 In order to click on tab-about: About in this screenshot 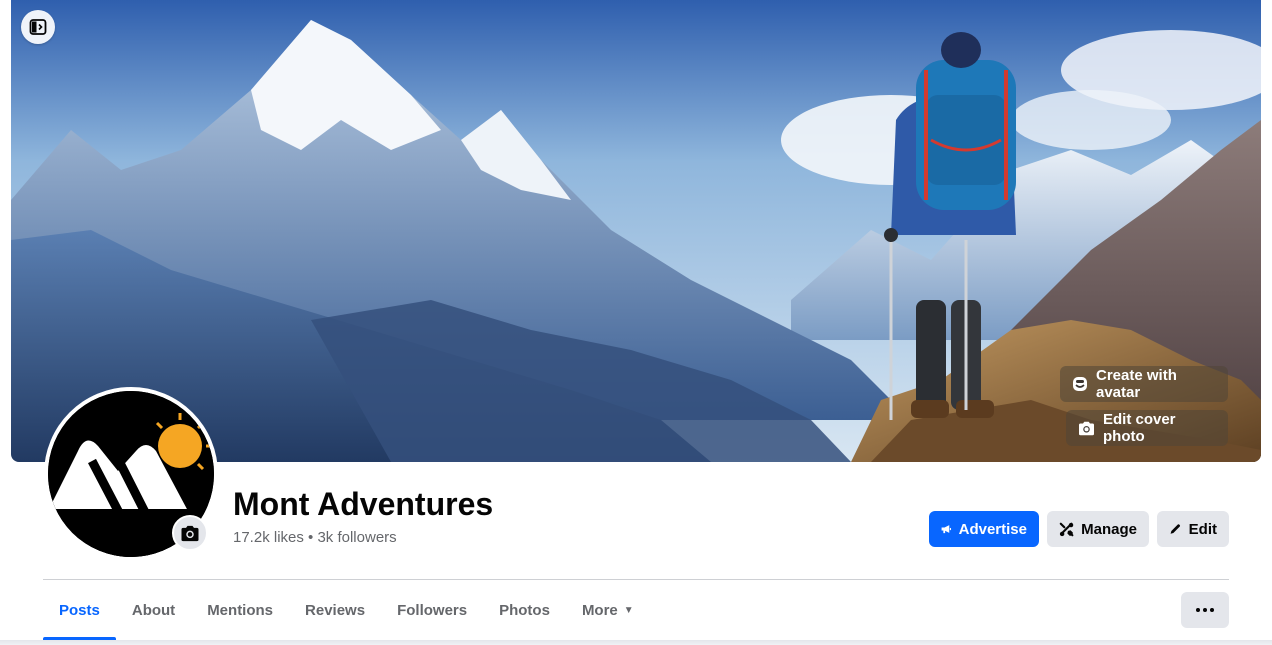, I will do `click(153, 610)`.